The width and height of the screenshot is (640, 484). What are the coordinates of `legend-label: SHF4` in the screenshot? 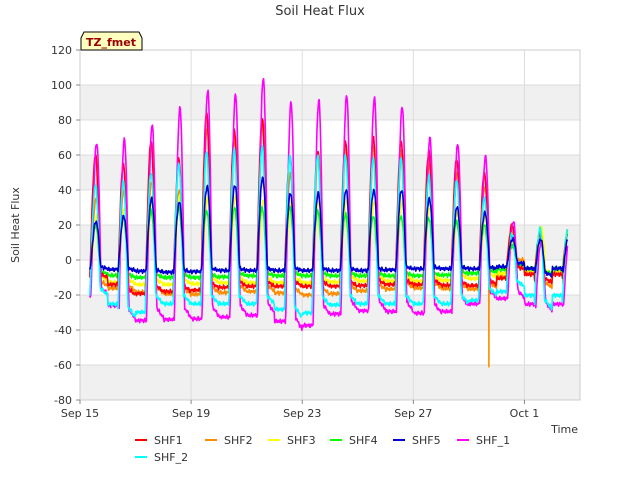 It's located at (363, 440).